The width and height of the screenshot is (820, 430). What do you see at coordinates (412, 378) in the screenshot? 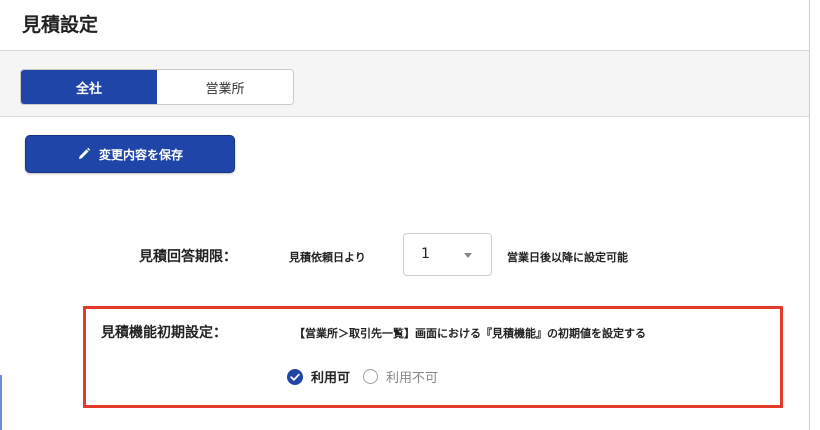
I see `radio-unavailable-label: 利用不可` at bounding box center [412, 378].